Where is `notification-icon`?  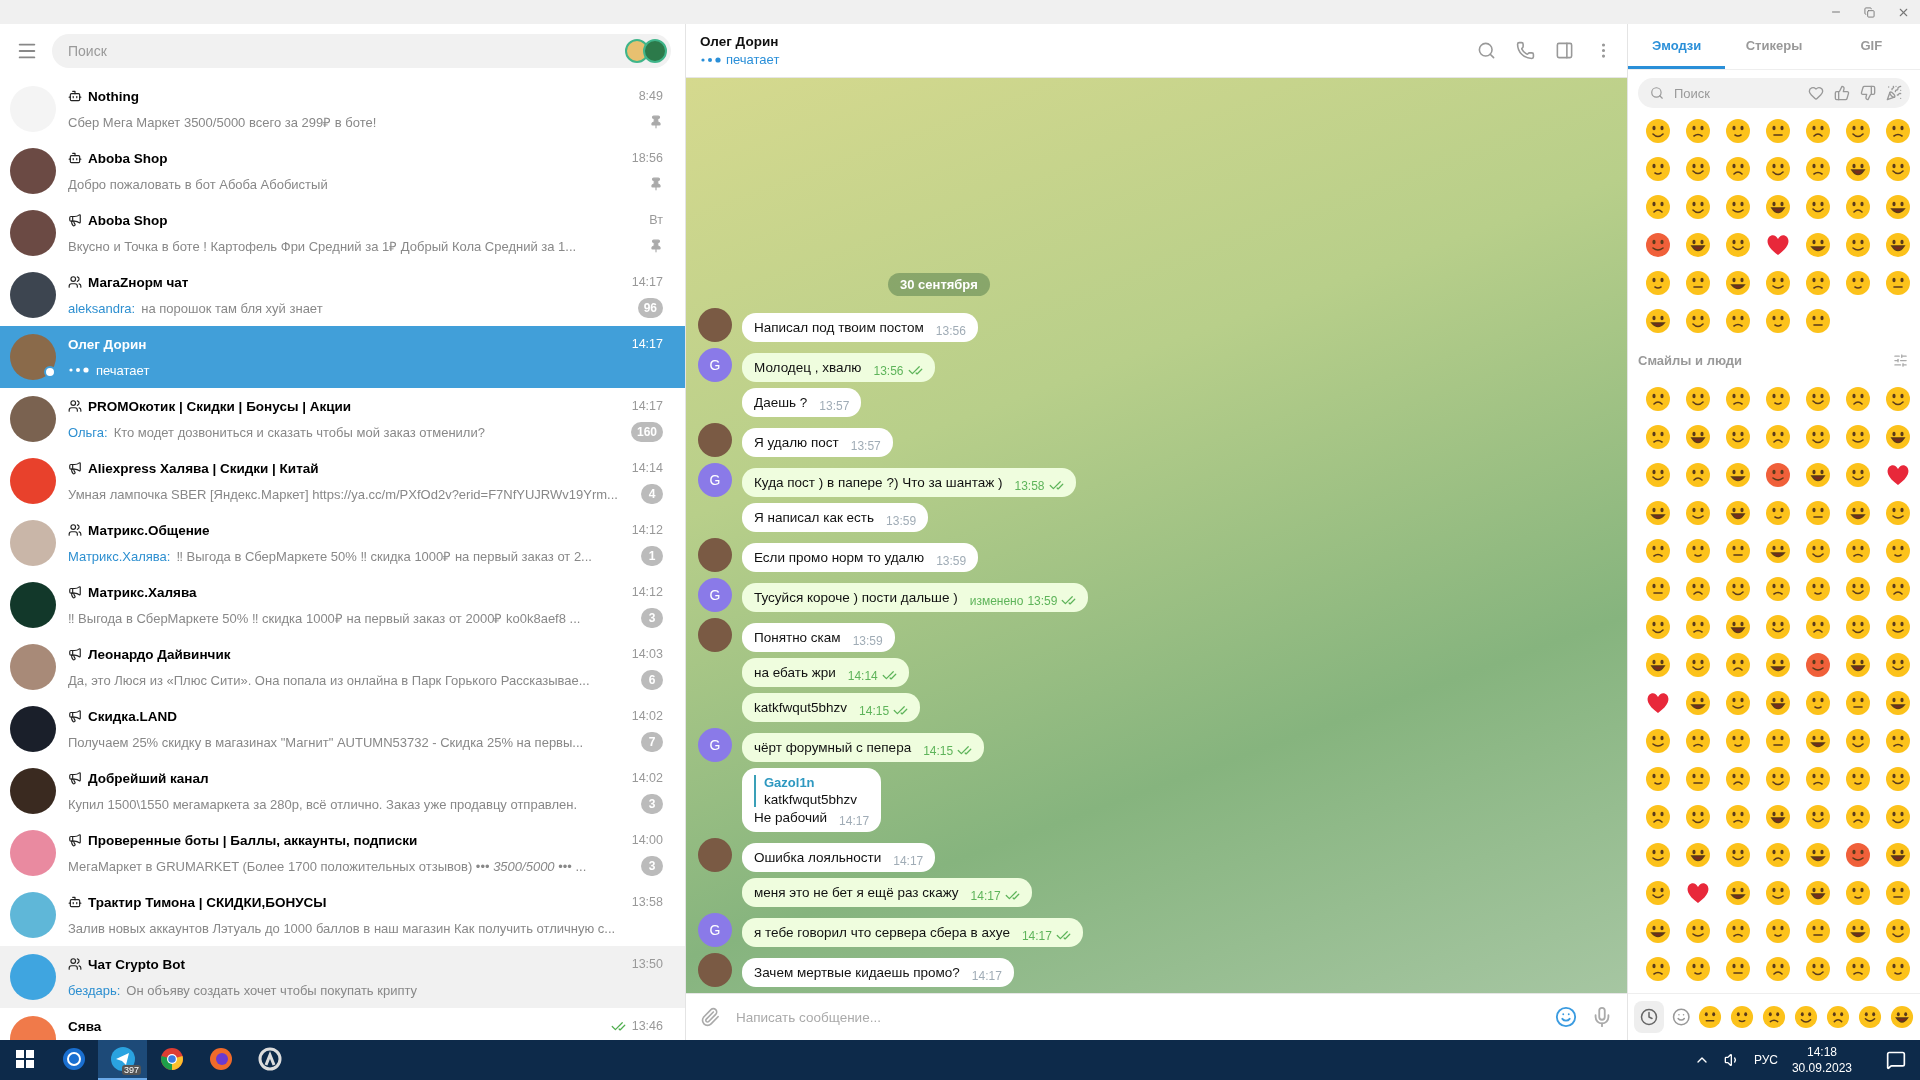
notification-icon is located at coordinates (1896, 1060).